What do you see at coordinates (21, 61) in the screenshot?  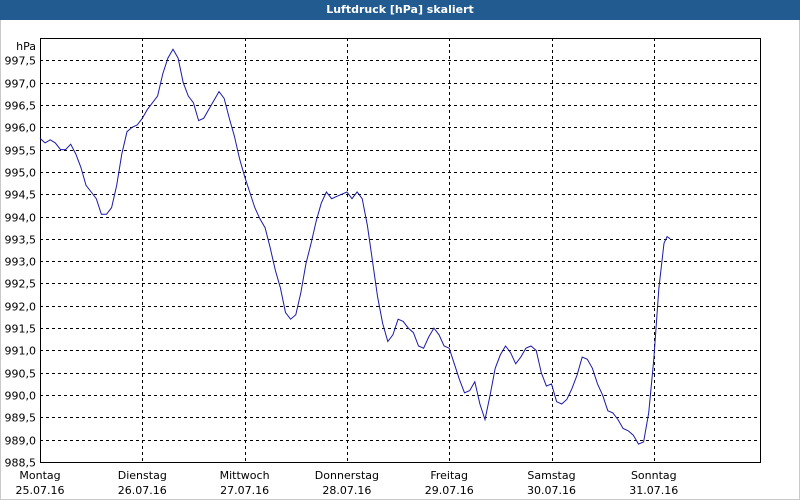 I see `y-tick-label: 997,5` at bounding box center [21, 61].